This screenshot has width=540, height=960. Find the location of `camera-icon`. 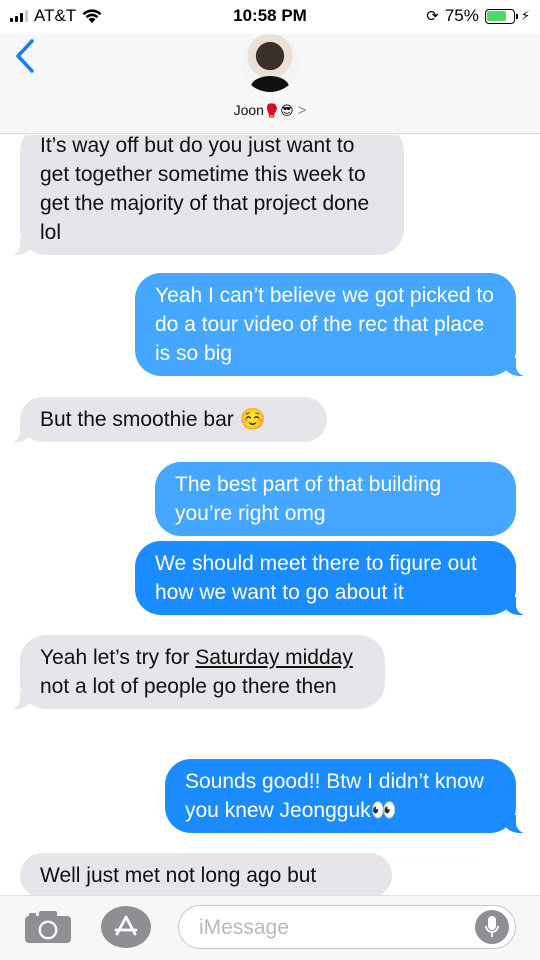

camera-icon is located at coordinates (48, 927).